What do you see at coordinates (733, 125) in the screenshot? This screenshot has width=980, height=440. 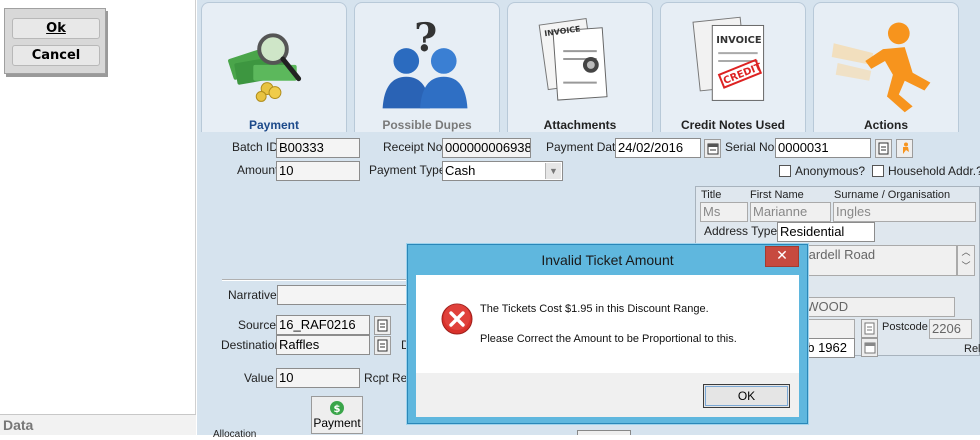 I see `tab-label: Credit Notes Used` at bounding box center [733, 125].